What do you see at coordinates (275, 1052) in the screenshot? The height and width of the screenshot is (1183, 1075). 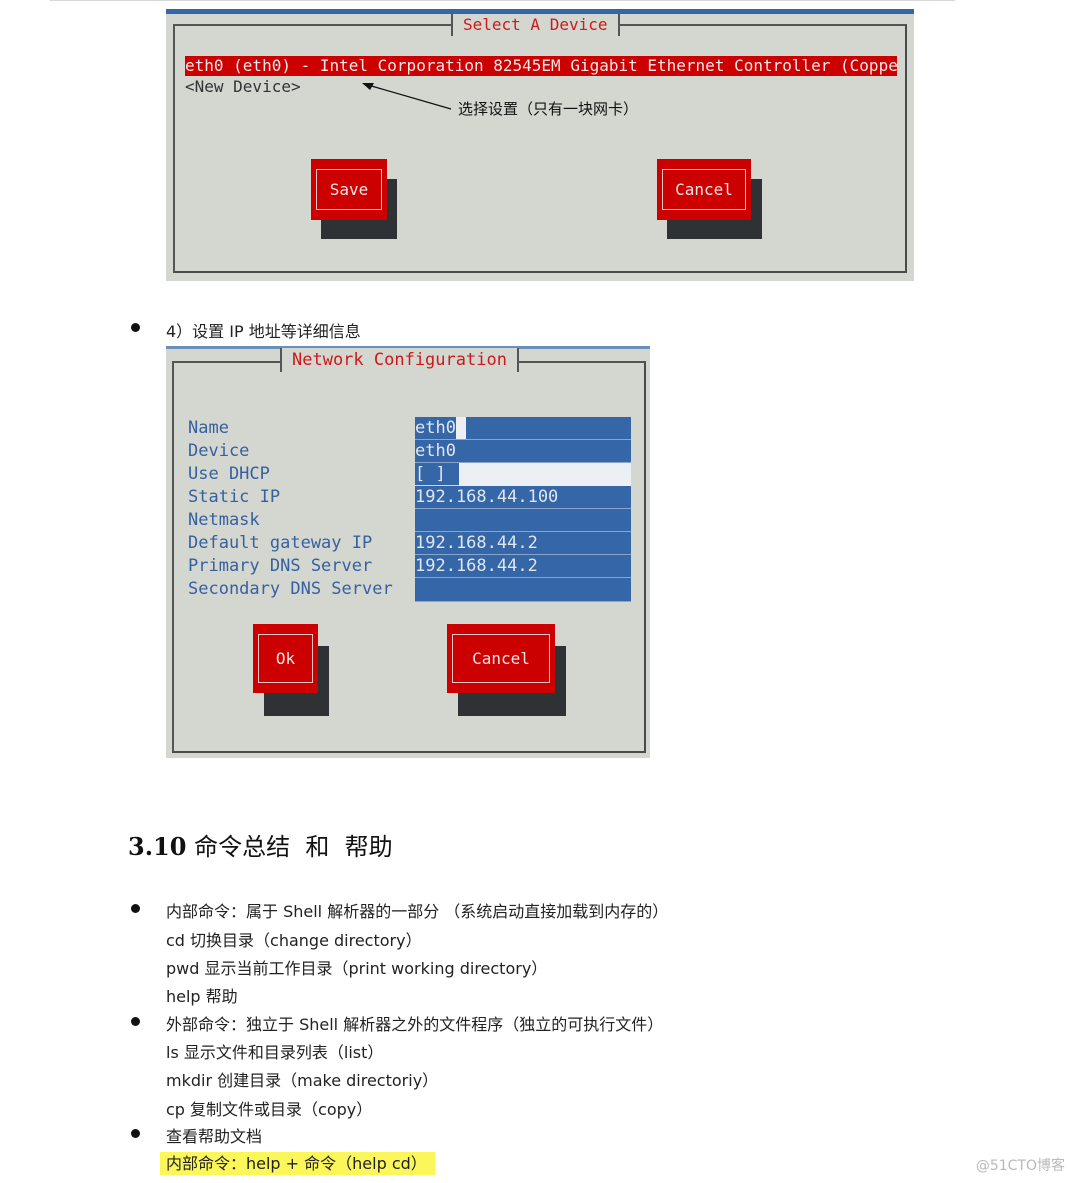 I see `list-item: ls 显示文件和目录列表（list）` at bounding box center [275, 1052].